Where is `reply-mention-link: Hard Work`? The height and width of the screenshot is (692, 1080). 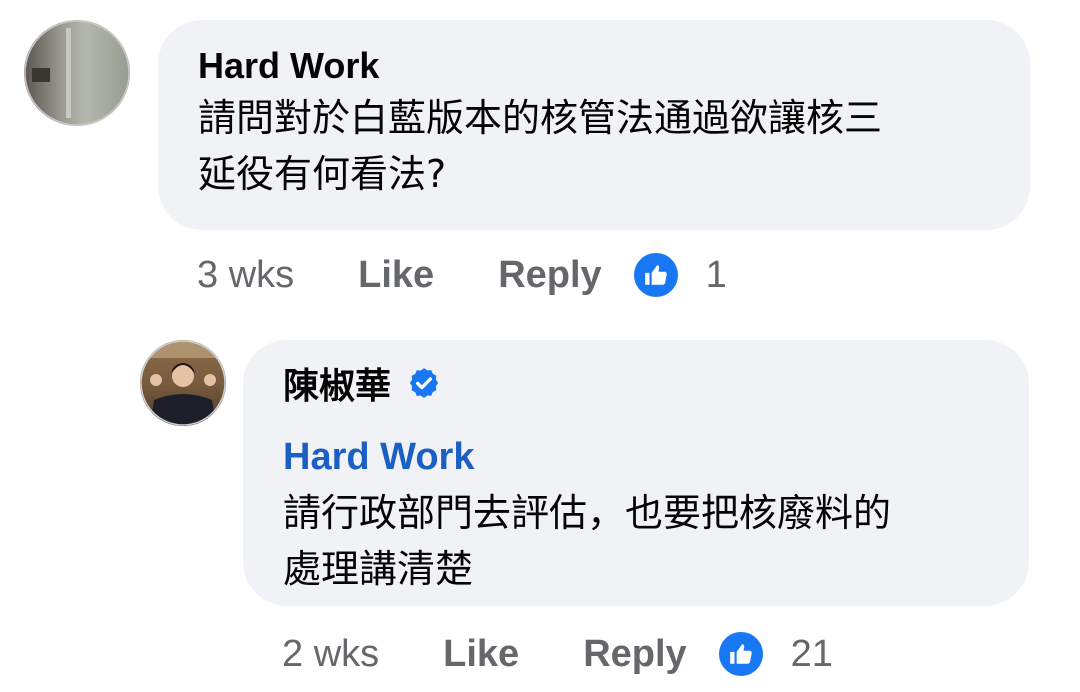 reply-mention-link: Hard Work is located at coordinates (656, 457).